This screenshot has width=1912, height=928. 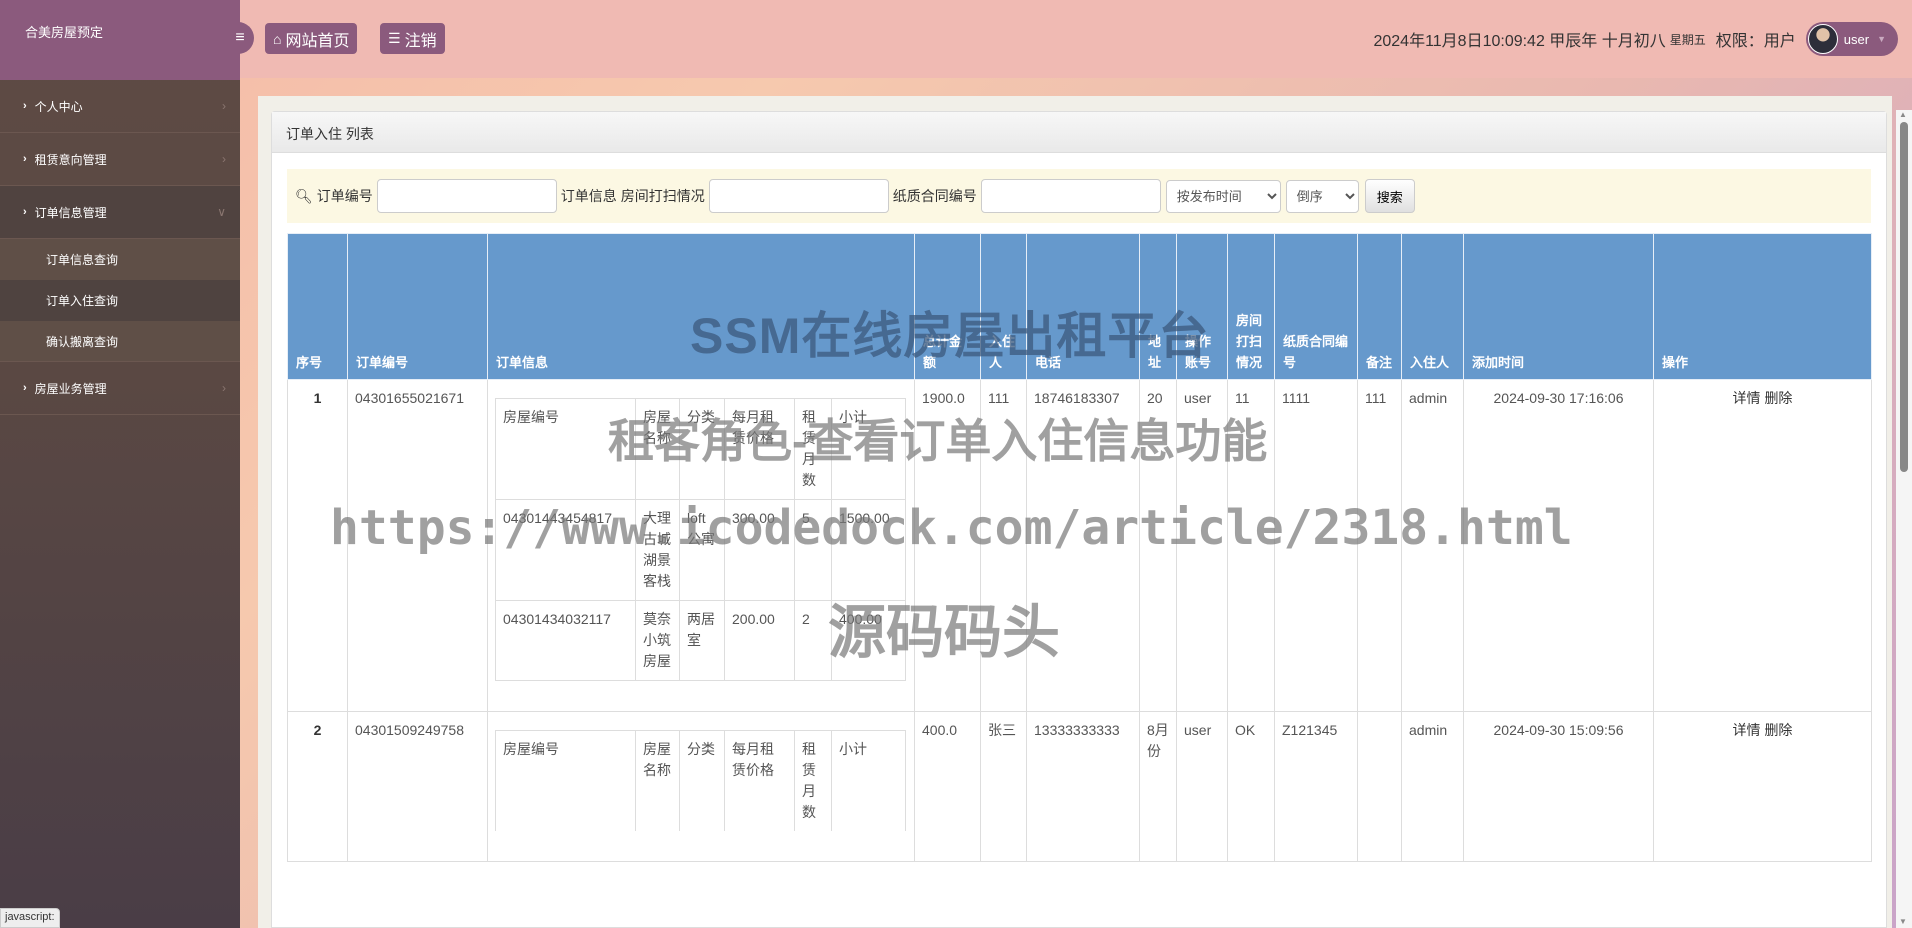 I want to click on scroll-up-arrow-icon: ▲, so click(x=1903, y=114).